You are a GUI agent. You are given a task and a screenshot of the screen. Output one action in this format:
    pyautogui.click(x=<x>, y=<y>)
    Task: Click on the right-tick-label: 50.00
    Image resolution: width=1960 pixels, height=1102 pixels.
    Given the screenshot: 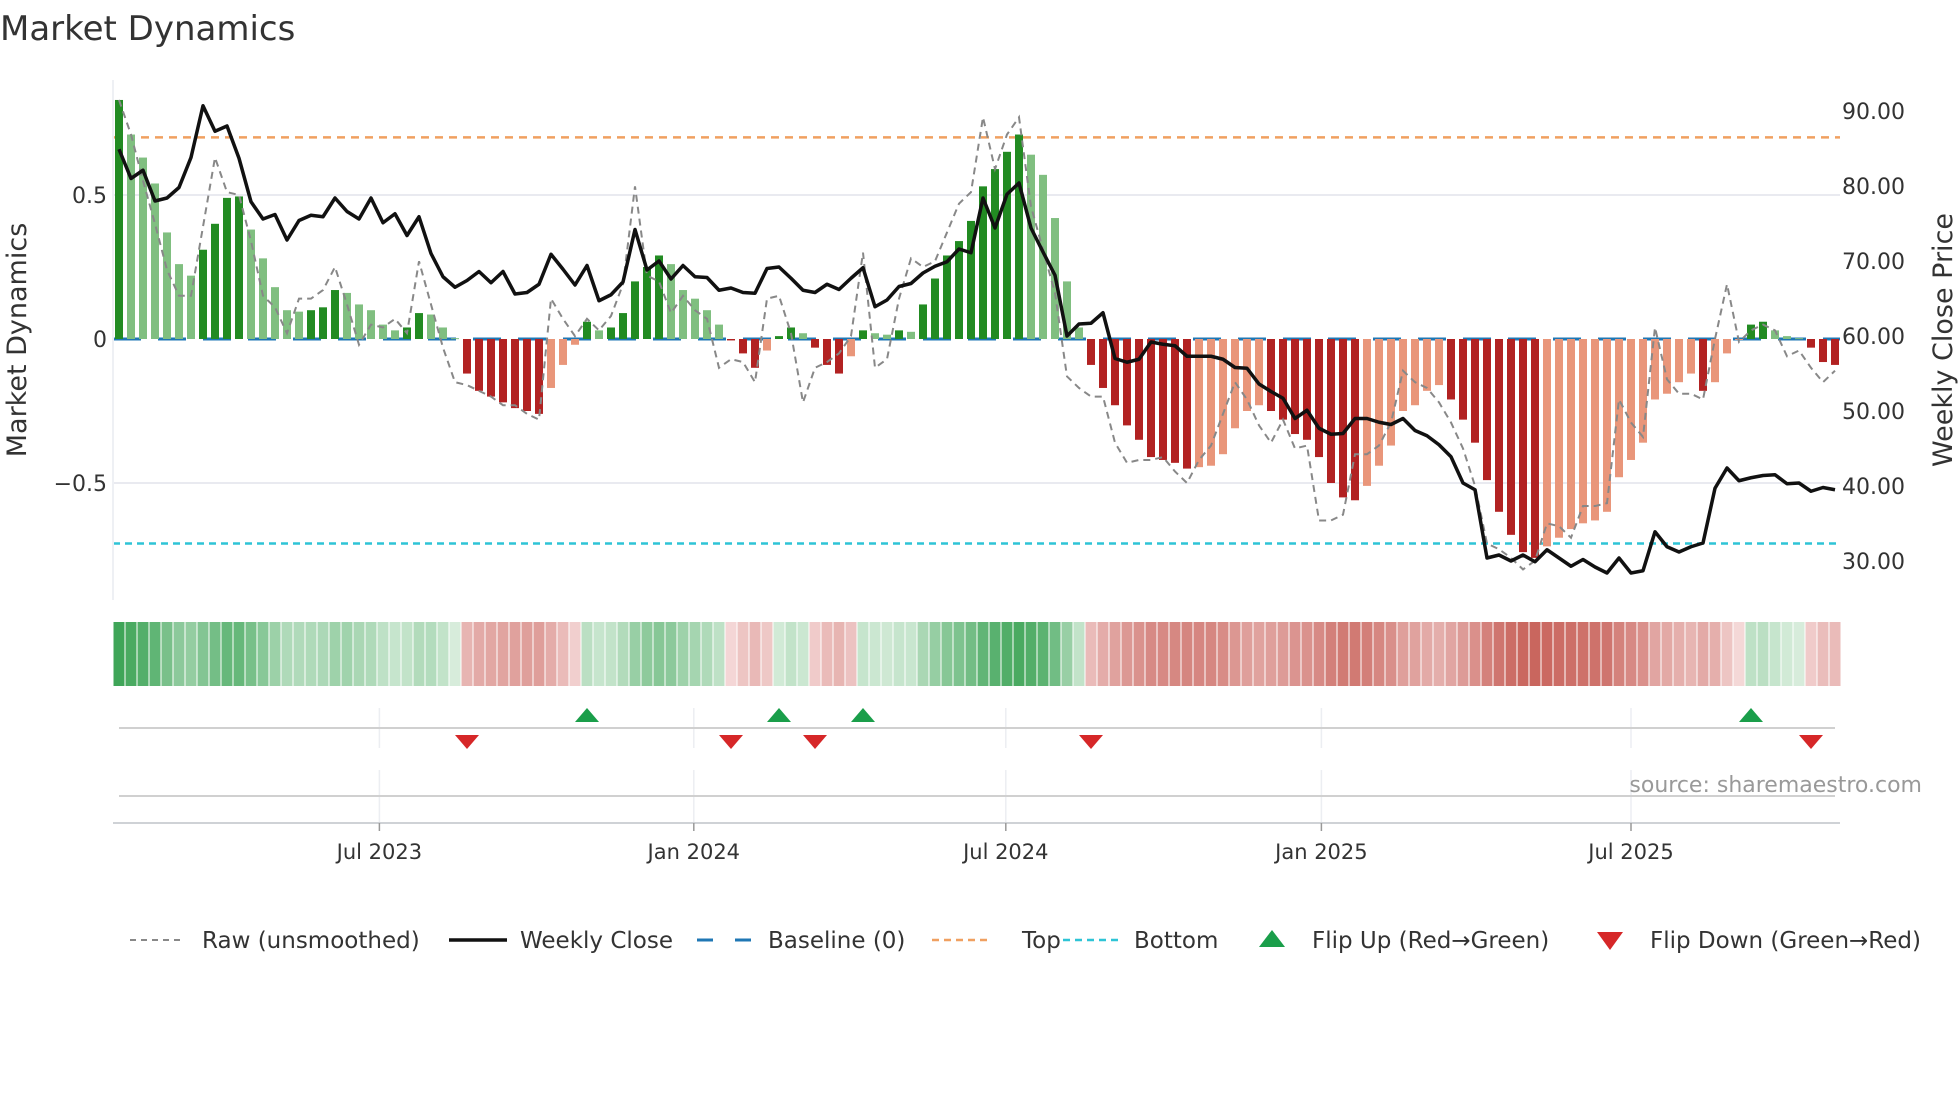 What is the action you would take?
    pyautogui.click(x=1873, y=412)
    